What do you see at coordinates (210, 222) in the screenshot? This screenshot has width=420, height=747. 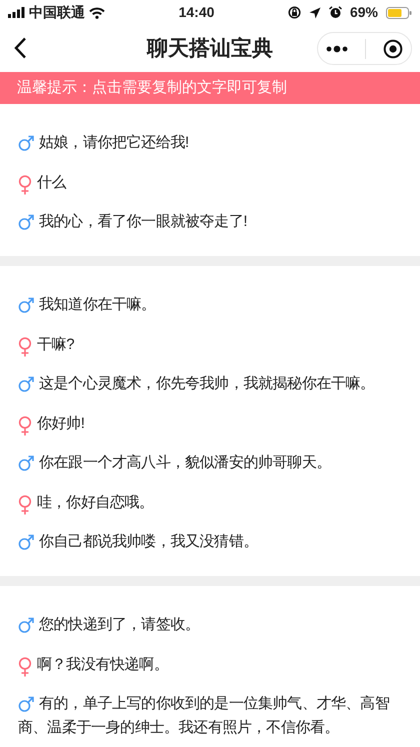 I see `dialog-text: 我的心，看了你一眼就被夺走了!` at bounding box center [210, 222].